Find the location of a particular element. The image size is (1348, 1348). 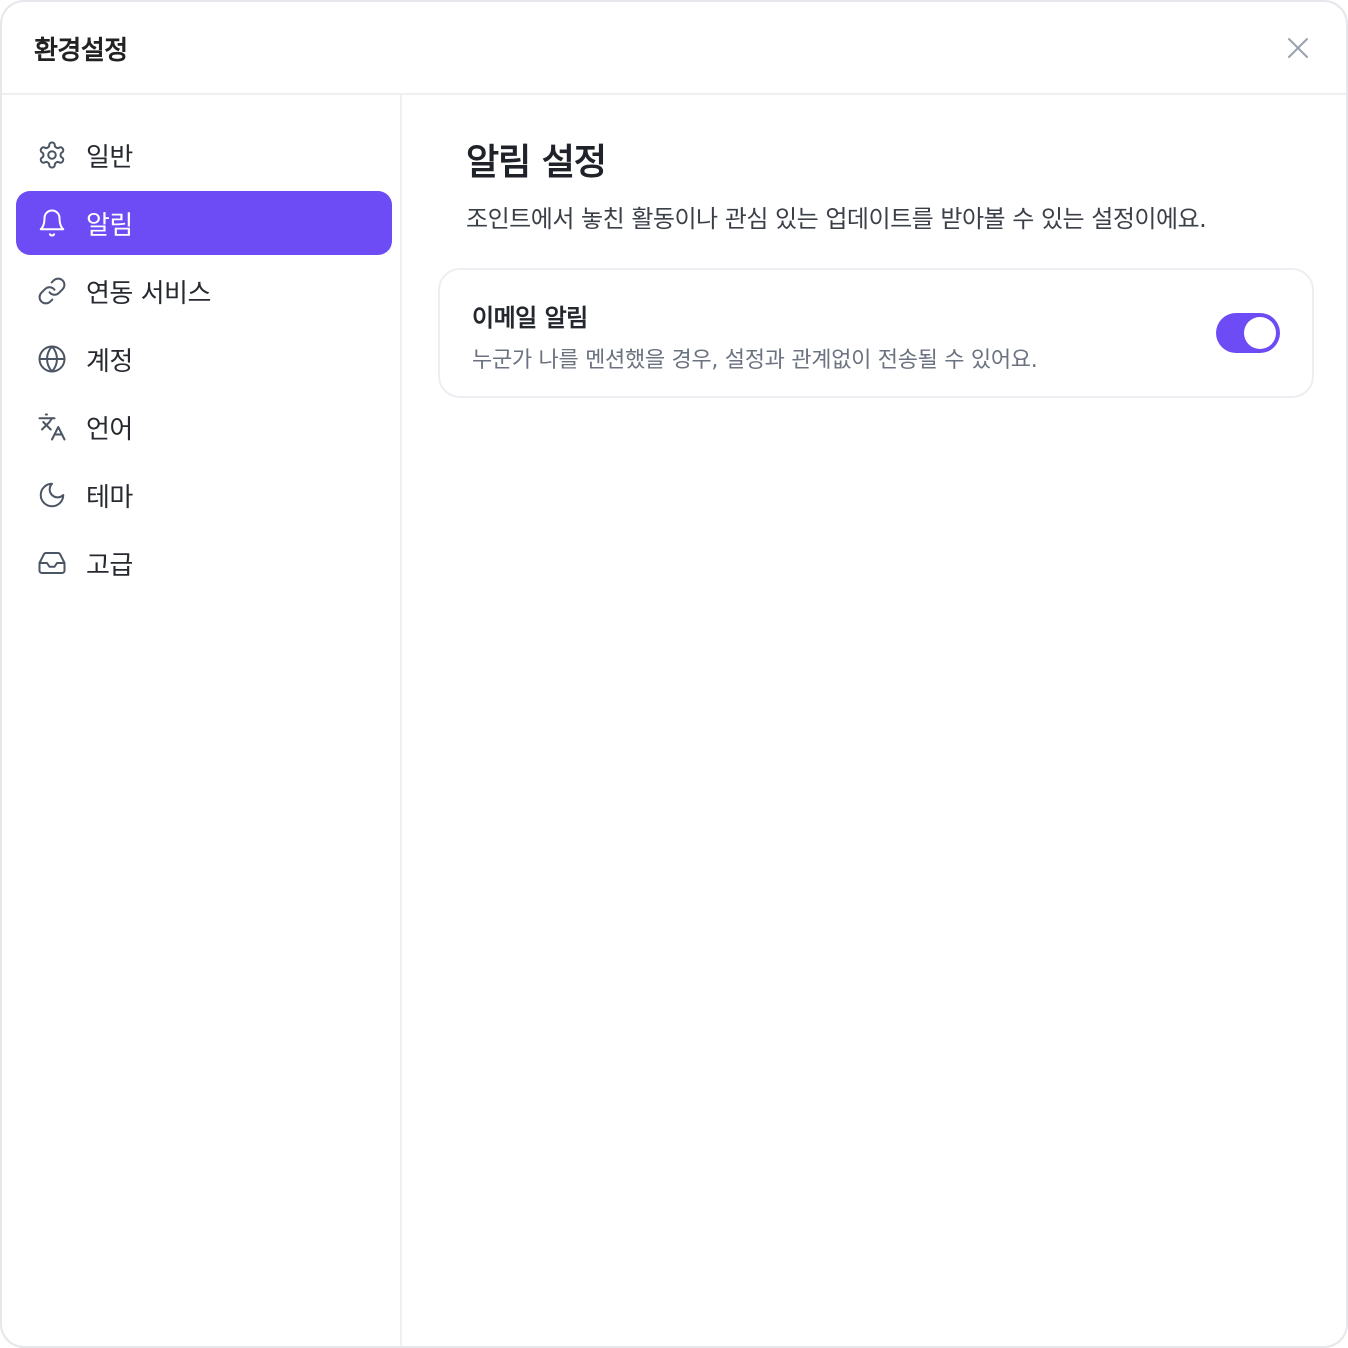

sidebar-item-account: 계정 is located at coordinates (204, 359).